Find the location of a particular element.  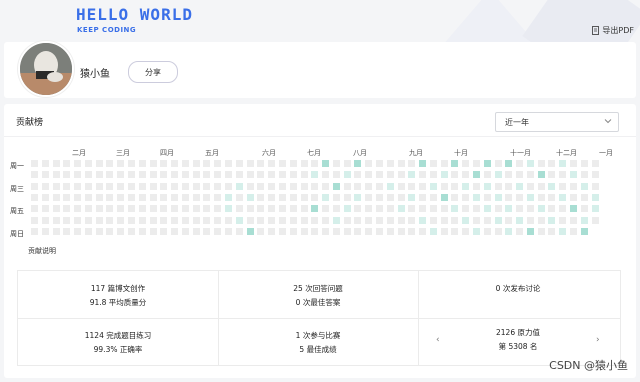

stat-blog-posts: 117 篇博文创作 is located at coordinates (118, 288).